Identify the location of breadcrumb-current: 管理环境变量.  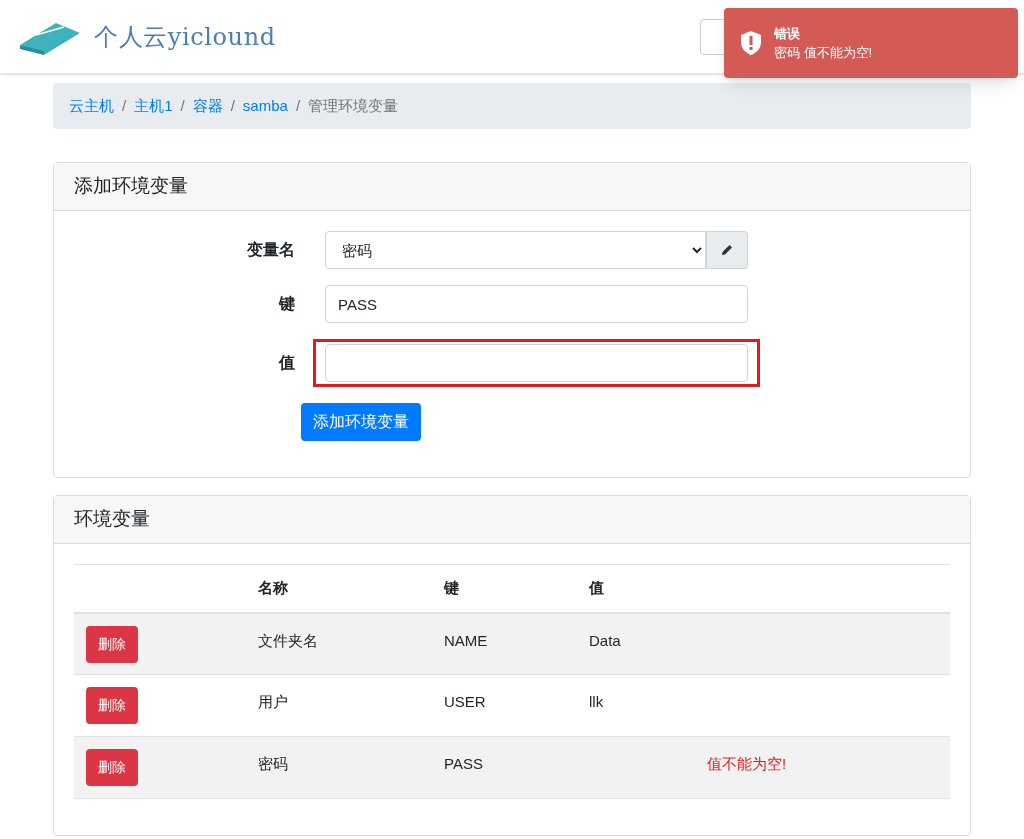
(353, 105).